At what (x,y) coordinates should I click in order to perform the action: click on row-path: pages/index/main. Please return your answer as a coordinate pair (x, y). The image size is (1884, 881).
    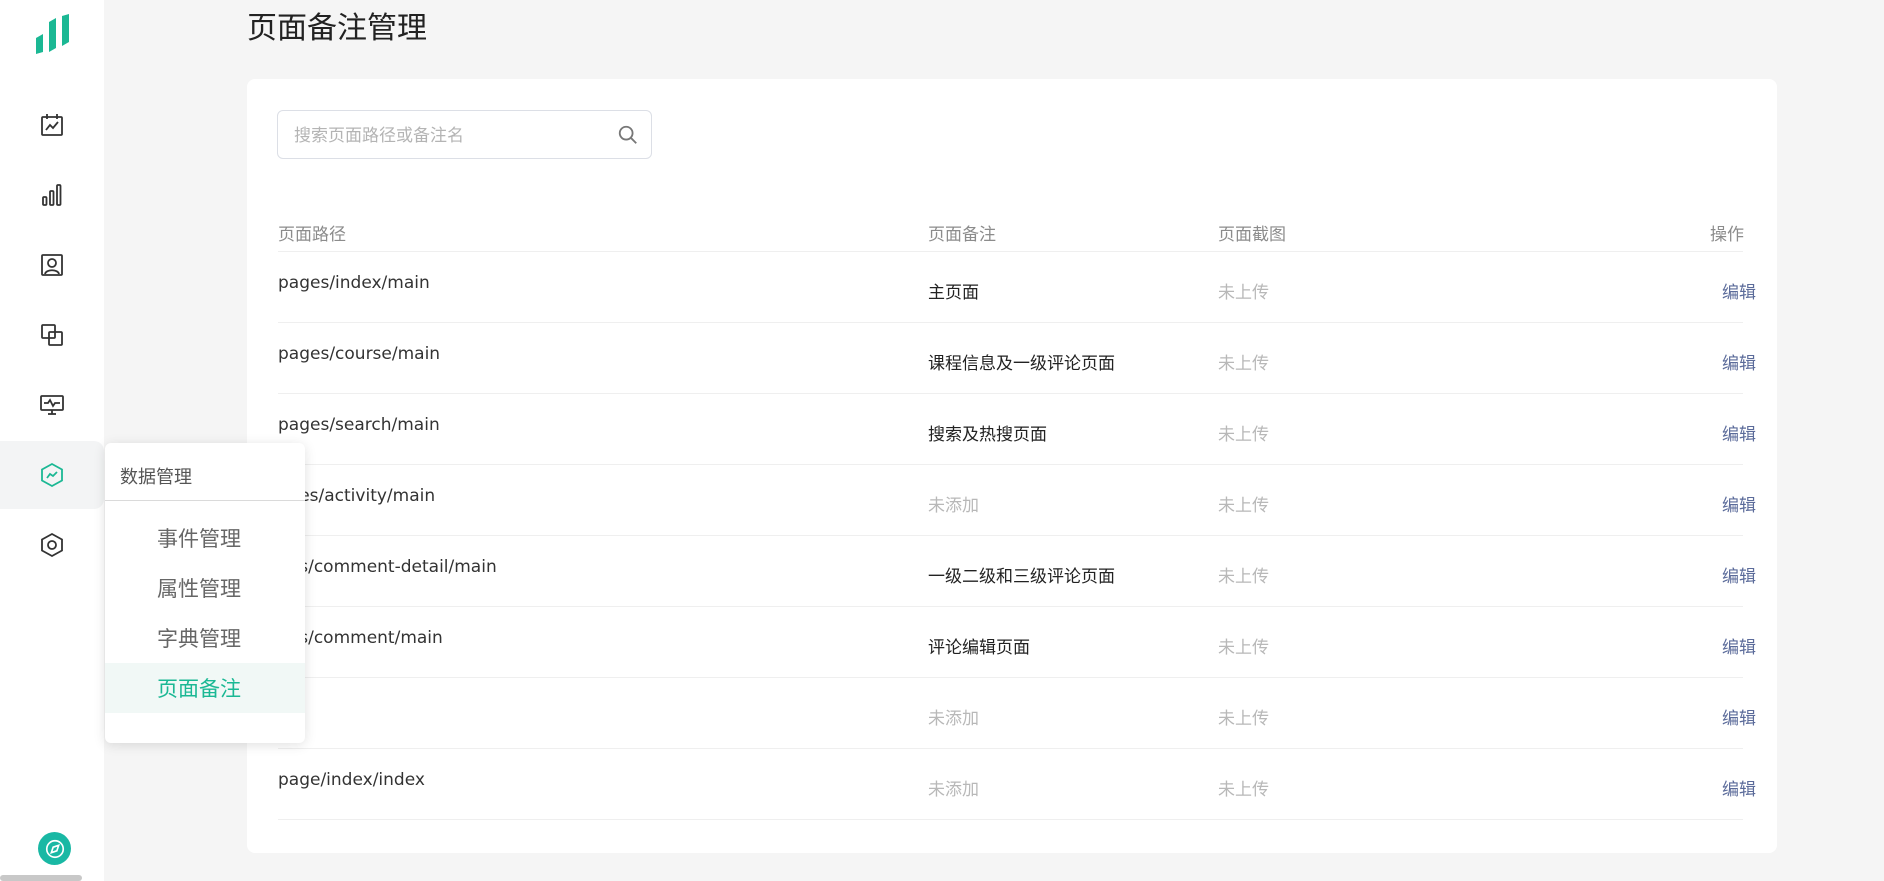
    Looking at the image, I should click on (354, 283).